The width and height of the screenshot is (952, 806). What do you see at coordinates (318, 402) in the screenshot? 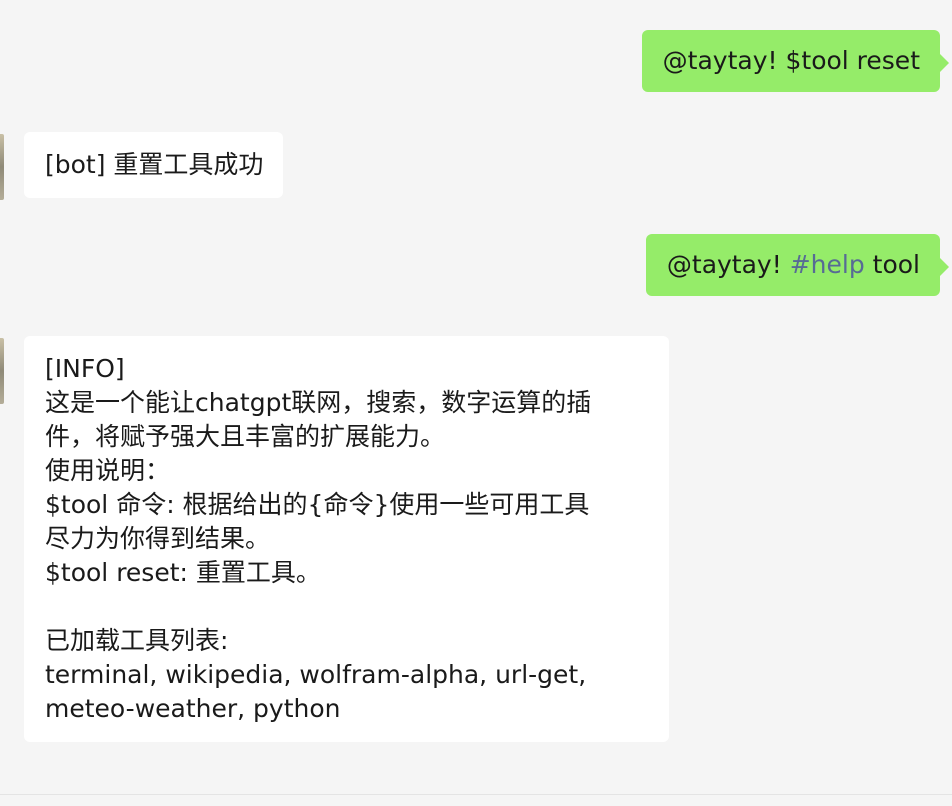
I see `info-line: 这是一个能让chatgpt联网，搜索，数字运算的插` at bounding box center [318, 402].